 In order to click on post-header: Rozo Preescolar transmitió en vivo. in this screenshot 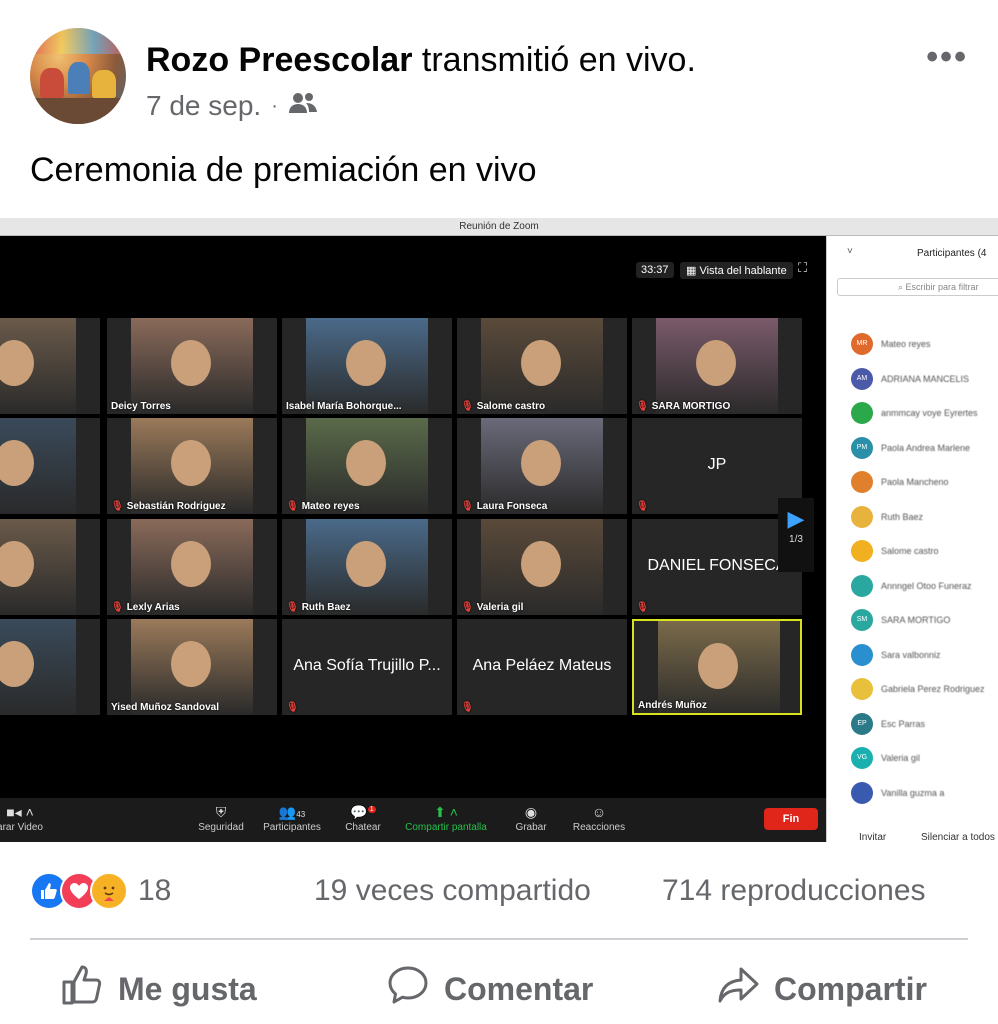, I will do `click(421, 60)`.